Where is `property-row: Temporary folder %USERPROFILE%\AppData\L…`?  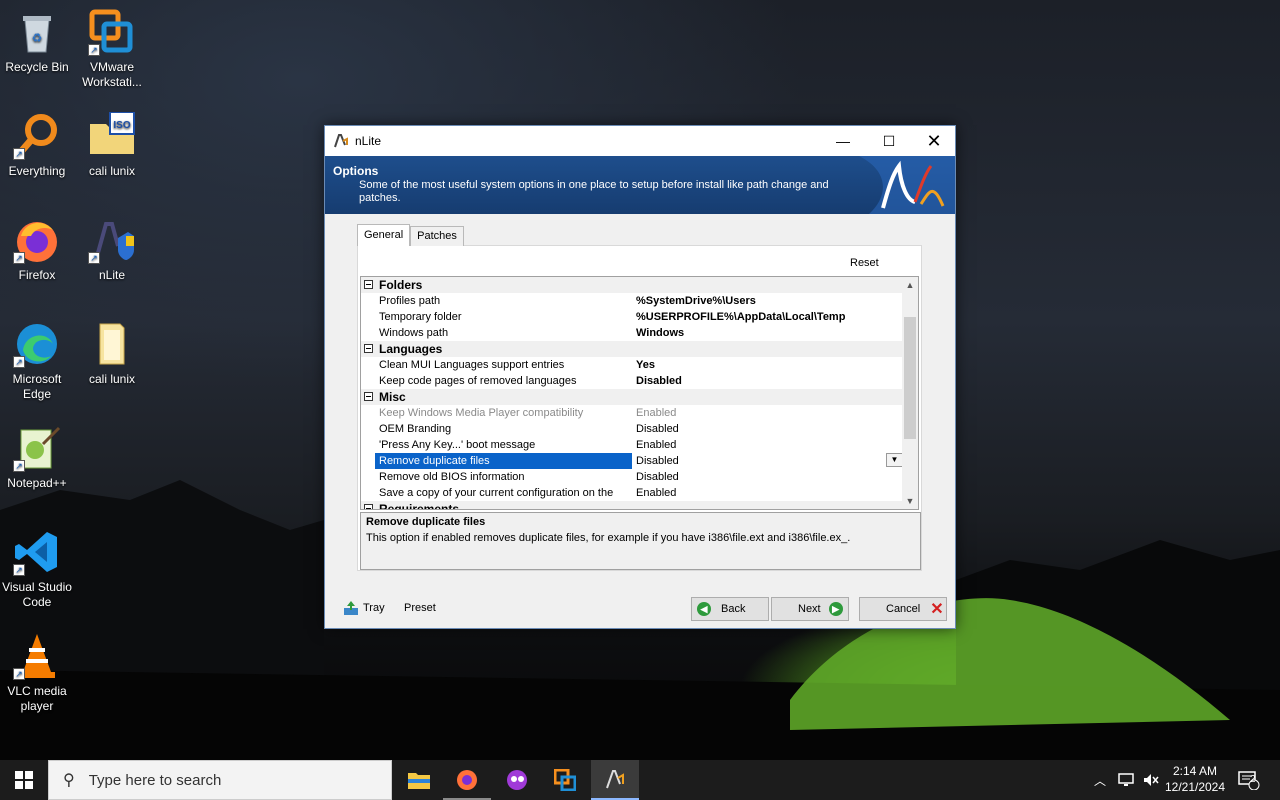 property-row: Temporary folder %USERPROFILE%\AppData\L… is located at coordinates (632, 317).